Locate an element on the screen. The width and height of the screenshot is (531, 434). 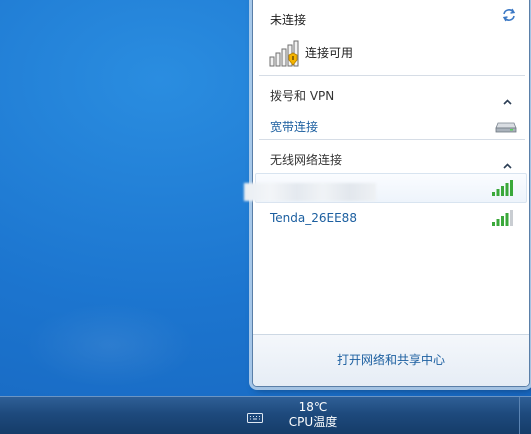
flyout-footer: 打开网络和共享中心 is located at coordinates (391, 360).